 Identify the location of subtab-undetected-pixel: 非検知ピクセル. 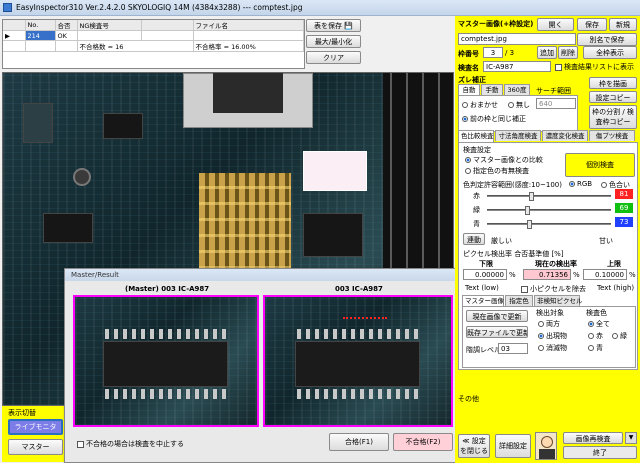
(558, 300).